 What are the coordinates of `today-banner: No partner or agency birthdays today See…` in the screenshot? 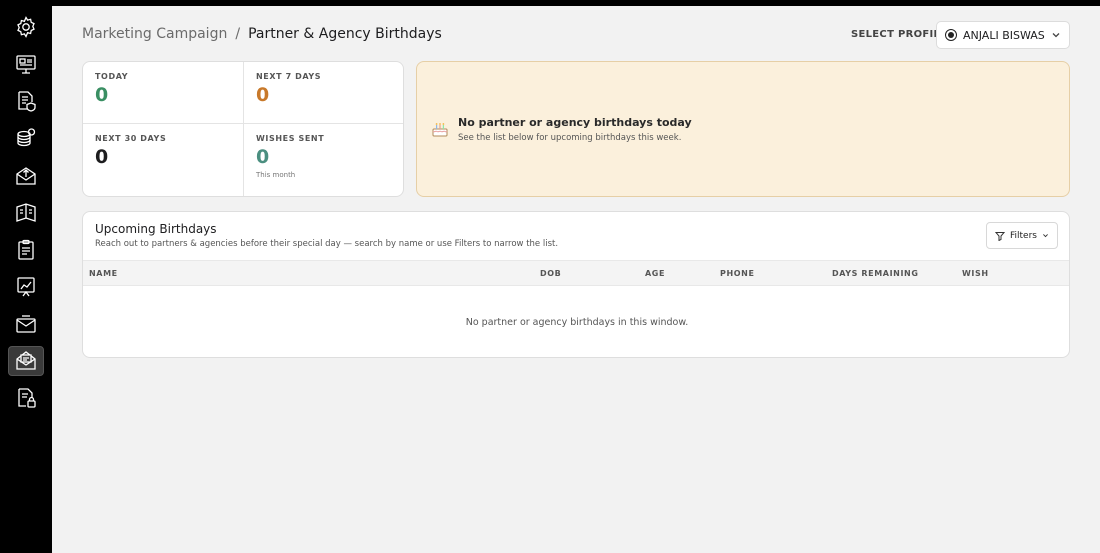 It's located at (743, 129).